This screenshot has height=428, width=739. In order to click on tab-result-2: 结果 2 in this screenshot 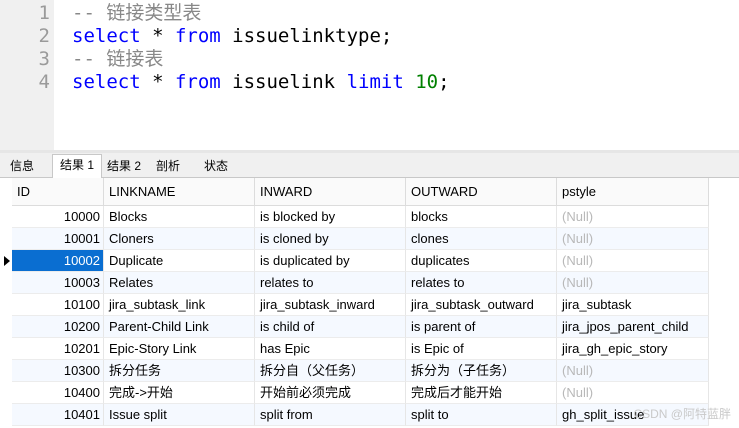, I will do `click(124, 166)`.